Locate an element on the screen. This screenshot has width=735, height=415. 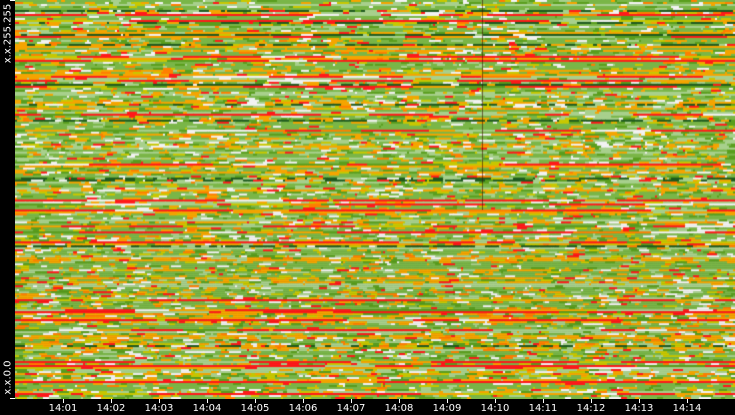
x-tick-label: 14:08 is located at coordinates (399, 408).